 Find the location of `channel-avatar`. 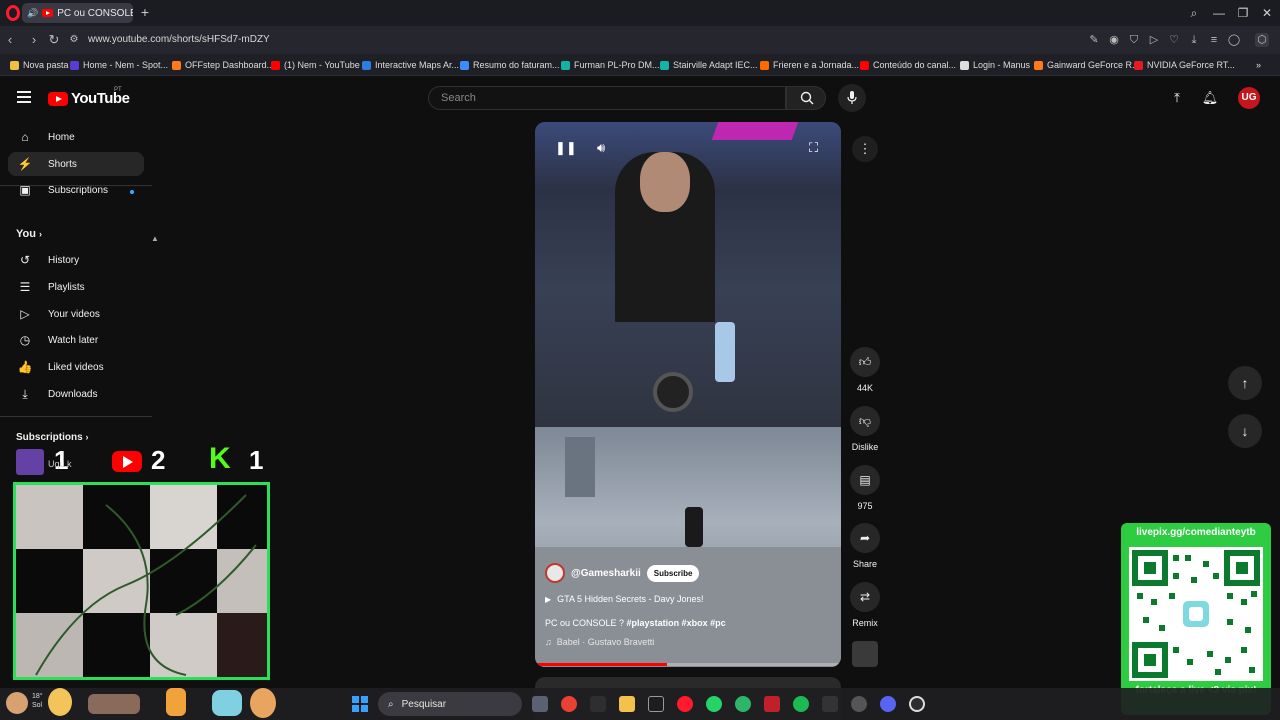

channel-avatar is located at coordinates (555, 573).